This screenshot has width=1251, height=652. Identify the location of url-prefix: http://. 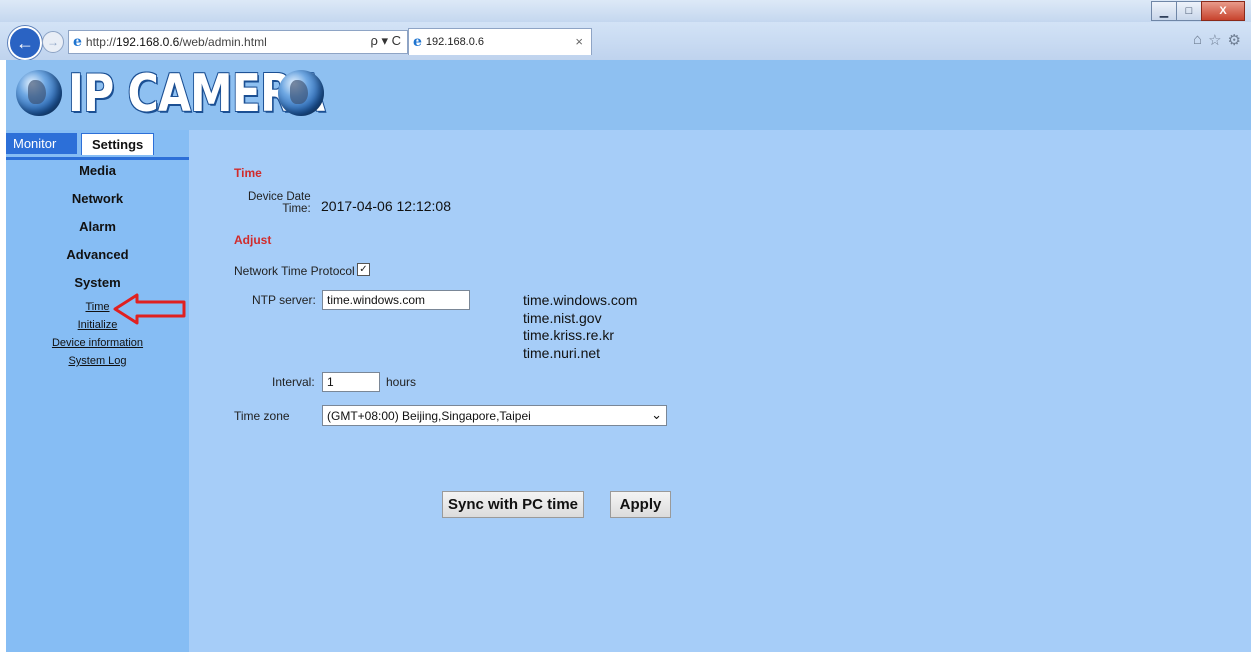
(100, 42).